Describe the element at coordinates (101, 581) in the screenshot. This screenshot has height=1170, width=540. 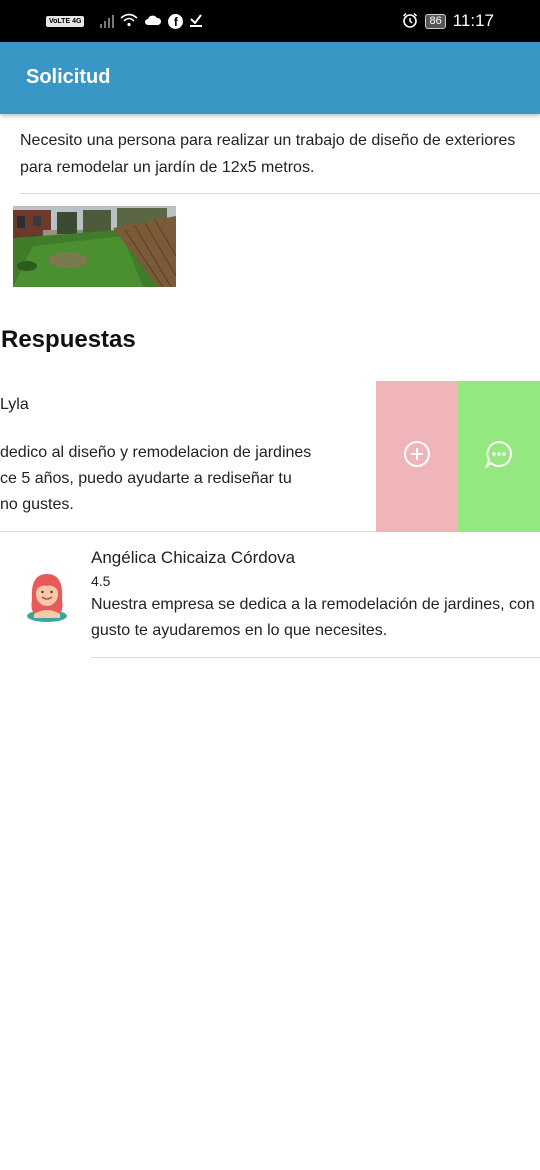
I see `responder-rating: 4.5` at that location.